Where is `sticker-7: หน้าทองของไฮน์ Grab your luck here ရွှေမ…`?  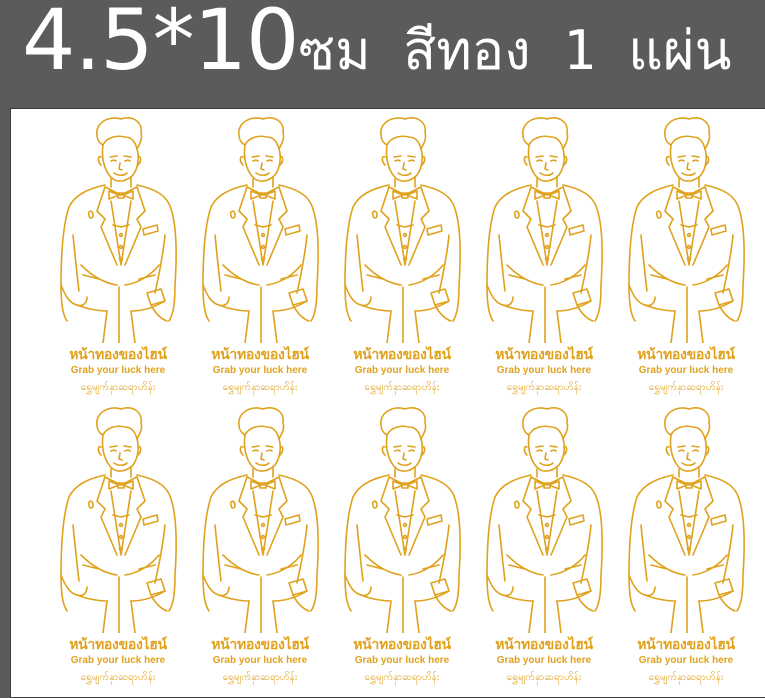
sticker-7: หน้าทองของไฮน์ Grab your luck here ရွှေမ… is located at coordinates (260, 545).